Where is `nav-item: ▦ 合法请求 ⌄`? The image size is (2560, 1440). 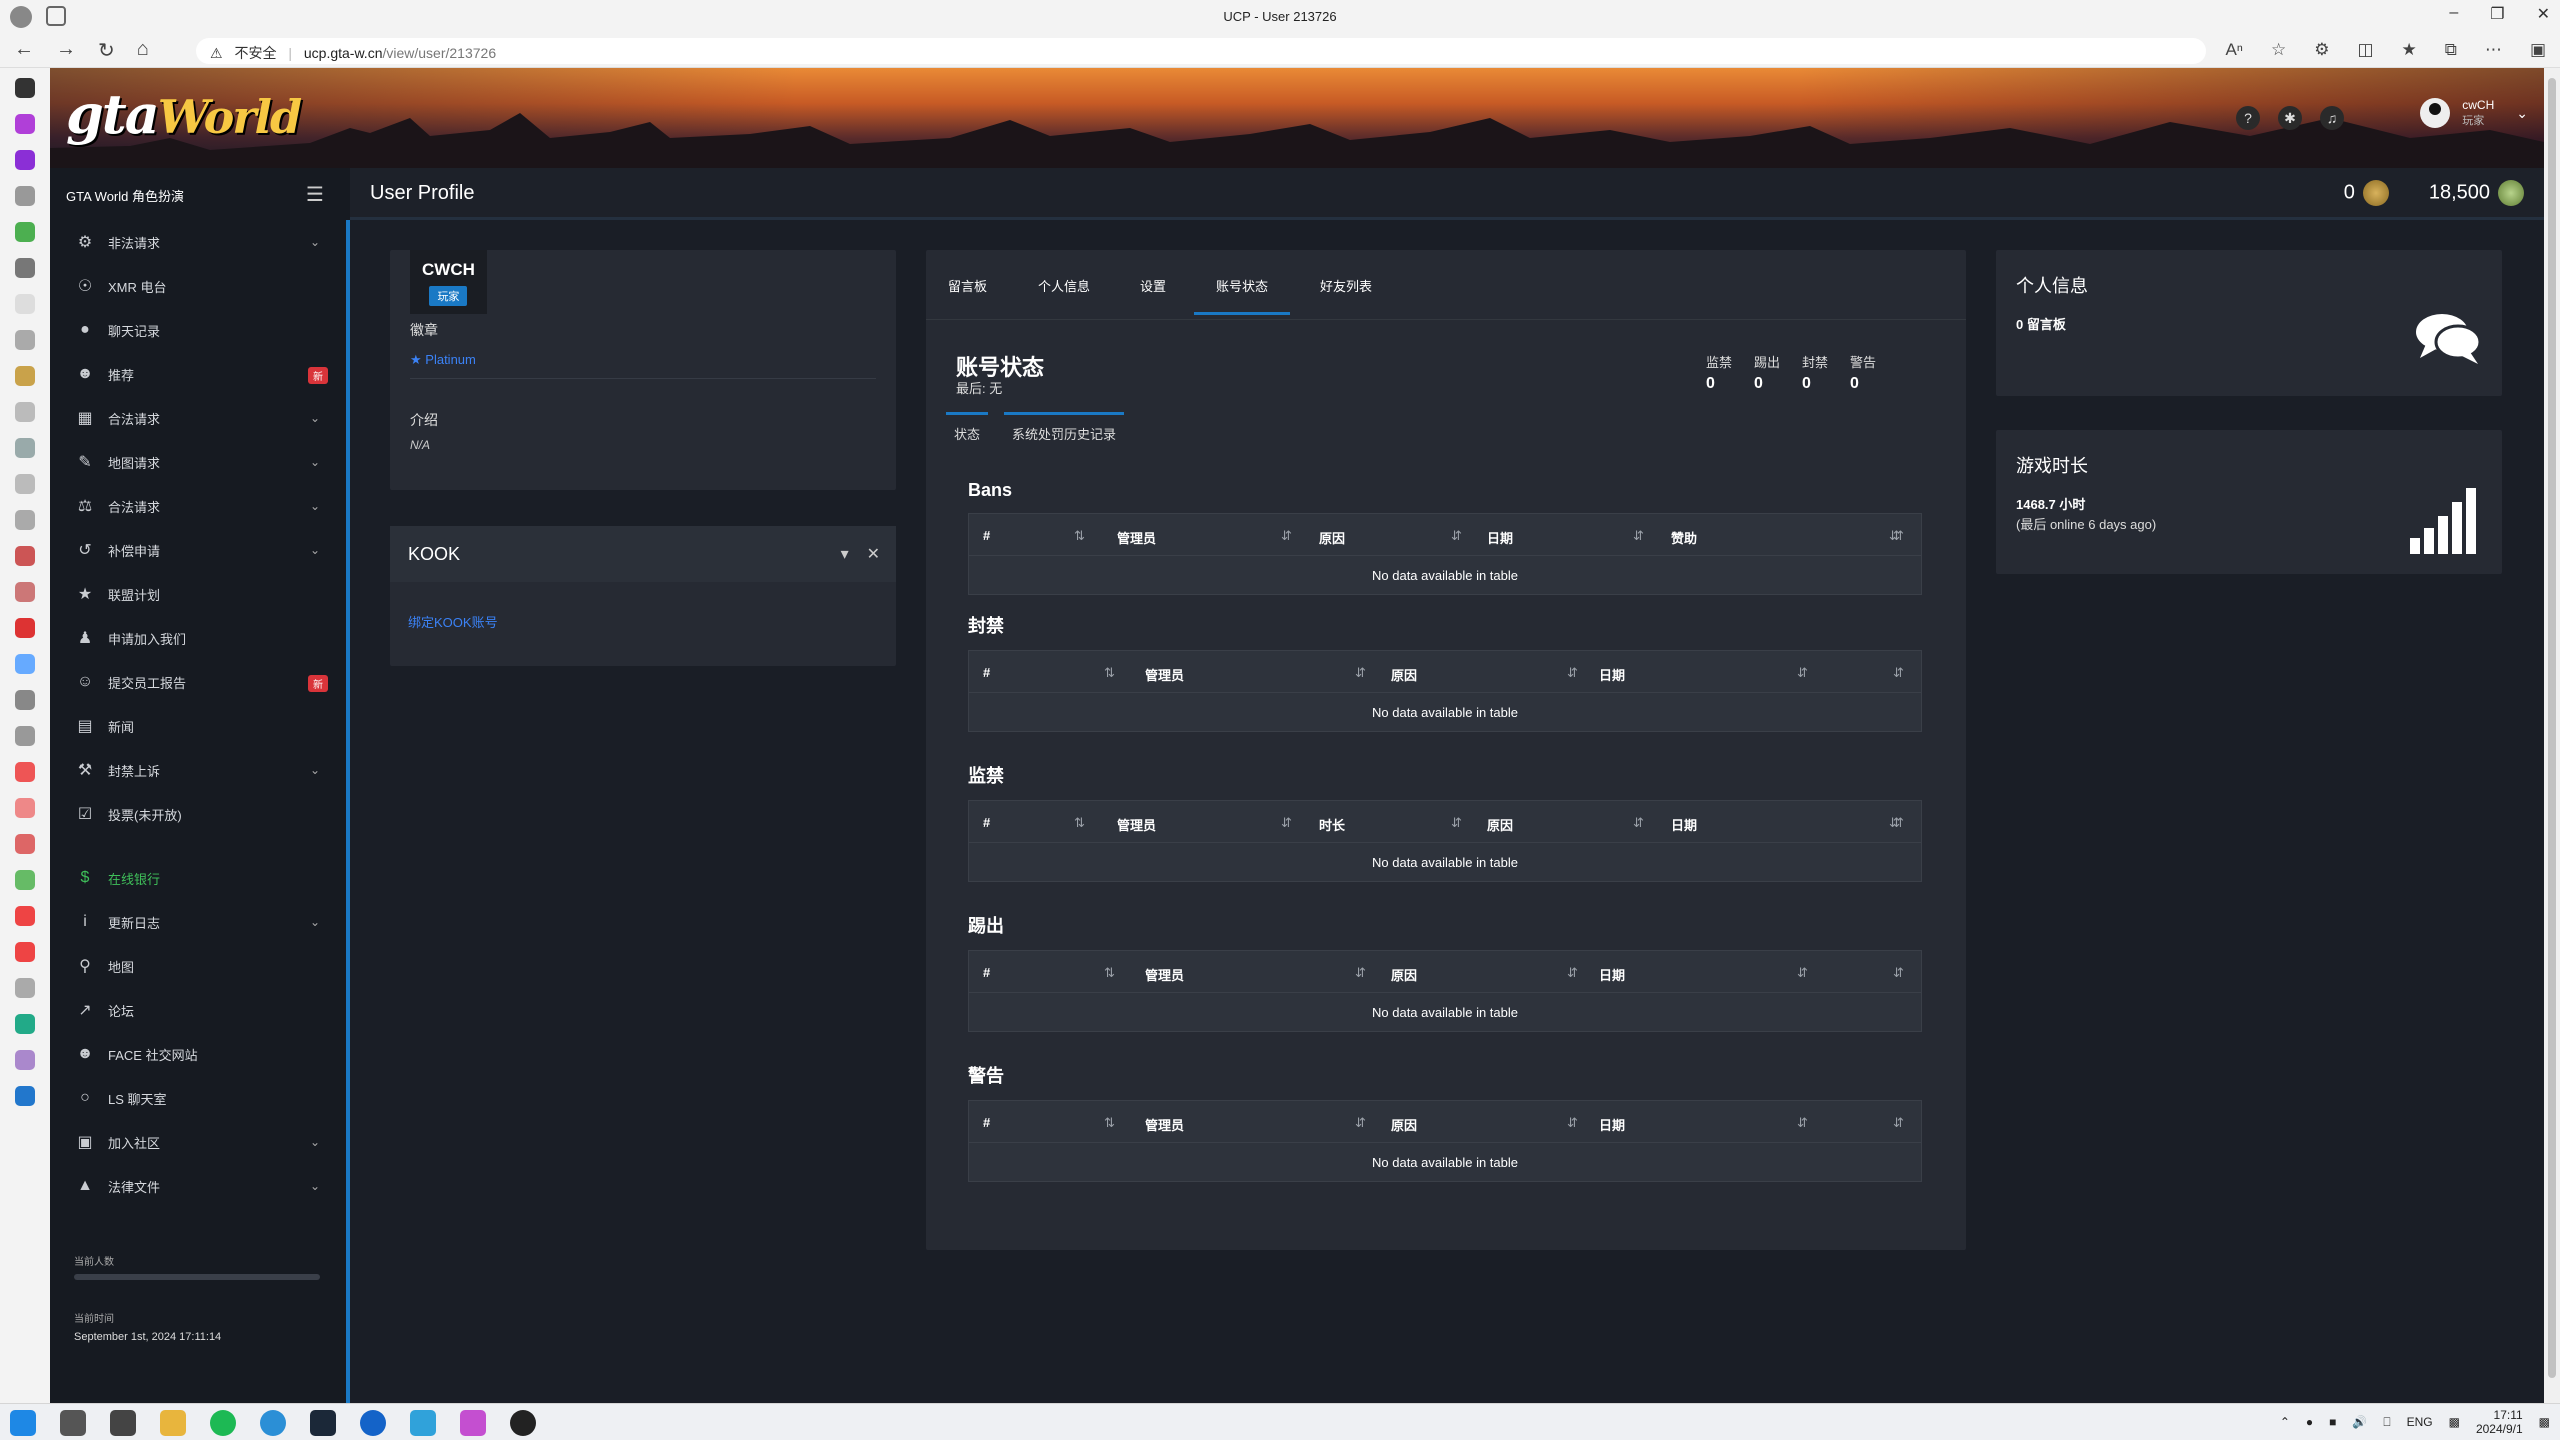
nav-item: ▦ 合法请求 ⌄ is located at coordinates (198, 418).